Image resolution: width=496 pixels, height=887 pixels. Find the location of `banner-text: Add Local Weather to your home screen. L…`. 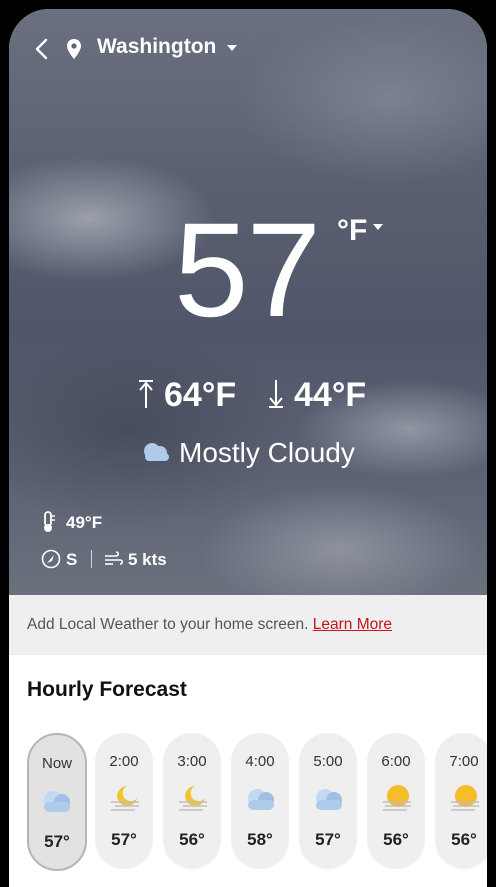

banner-text: Add Local Weather to your home screen. L… is located at coordinates (209, 625).